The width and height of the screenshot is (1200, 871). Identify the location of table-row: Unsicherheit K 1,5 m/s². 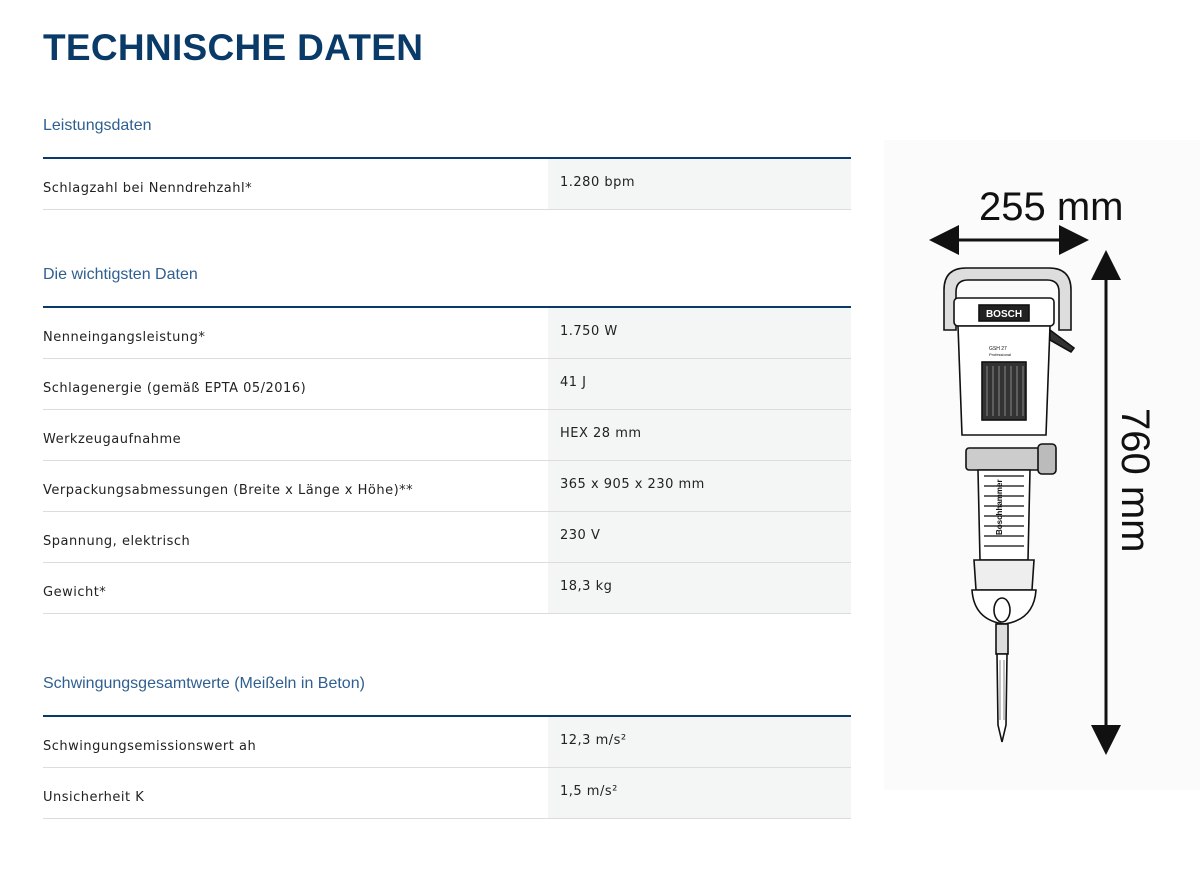
(447, 793).